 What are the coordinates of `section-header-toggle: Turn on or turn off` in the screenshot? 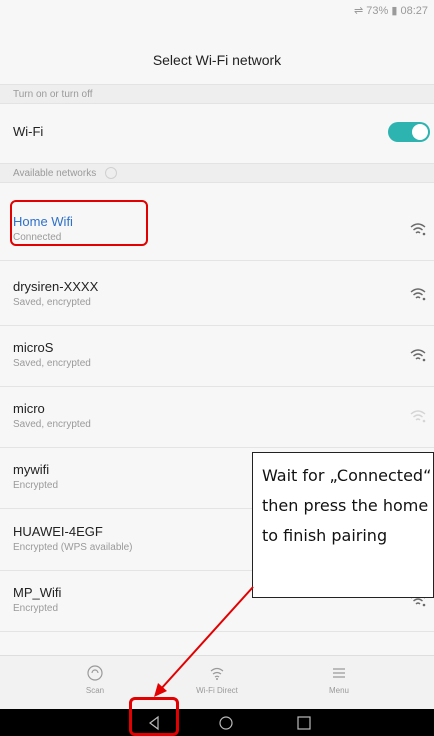 It's located at (217, 94).